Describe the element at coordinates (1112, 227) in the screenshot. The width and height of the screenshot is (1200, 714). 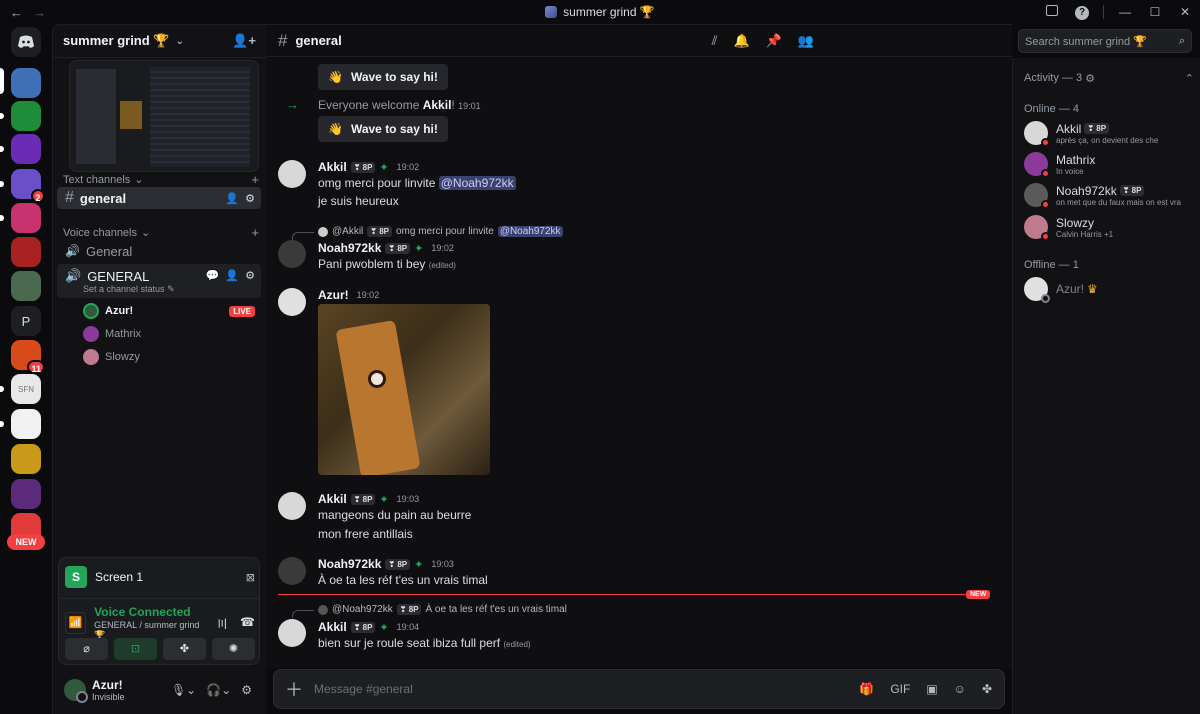
I see `member-item: Slowzy Calvin Harris +1` at that location.